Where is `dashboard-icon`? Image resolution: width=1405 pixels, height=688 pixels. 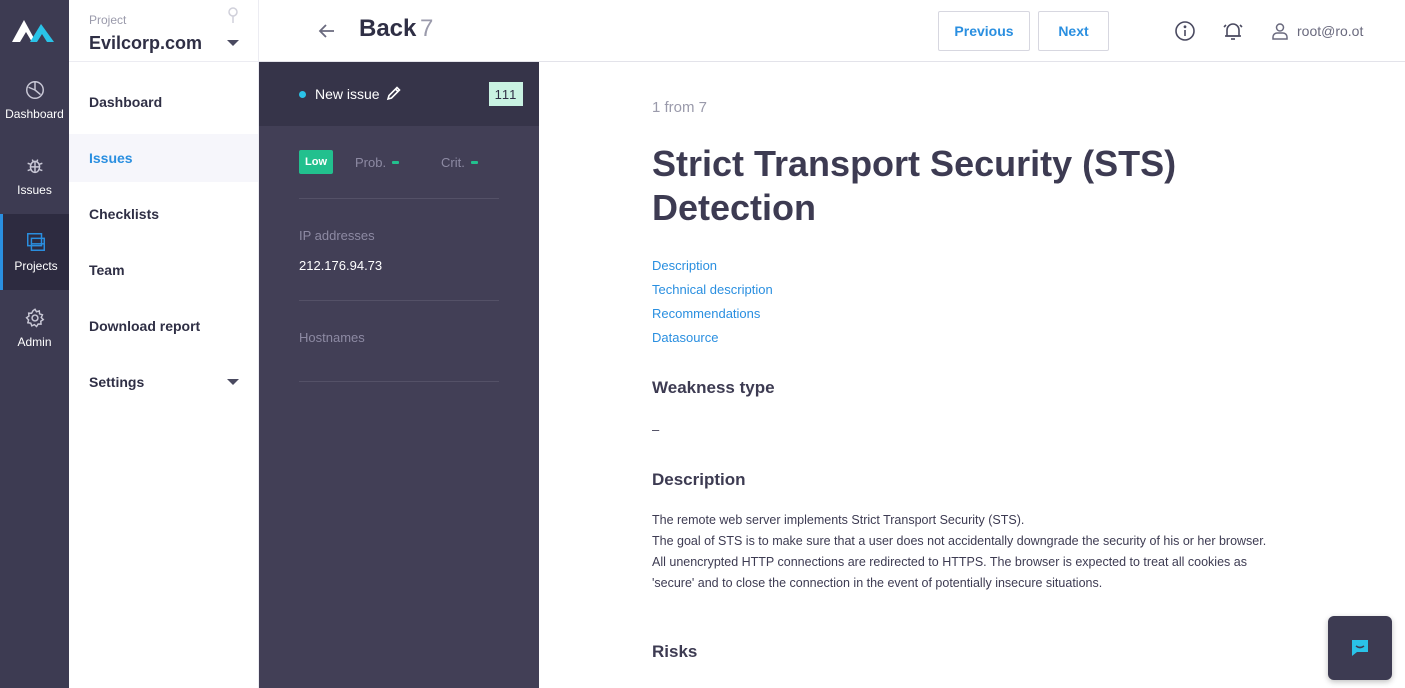
dashboard-icon is located at coordinates (34, 90).